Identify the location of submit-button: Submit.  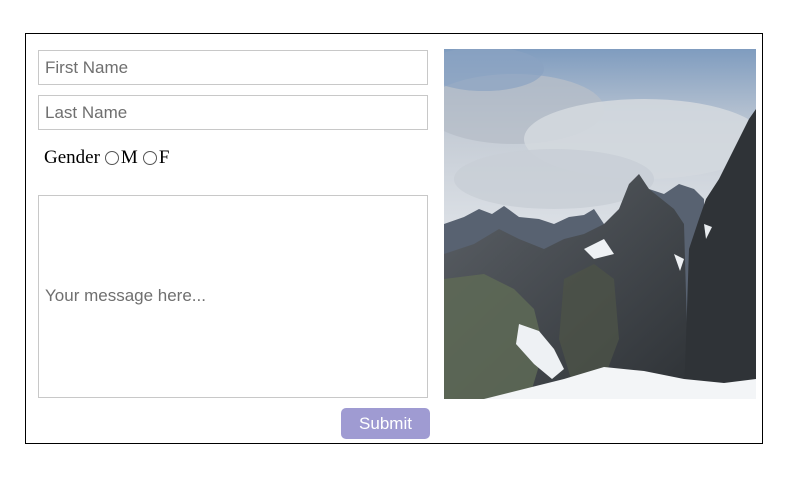
(385, 423).